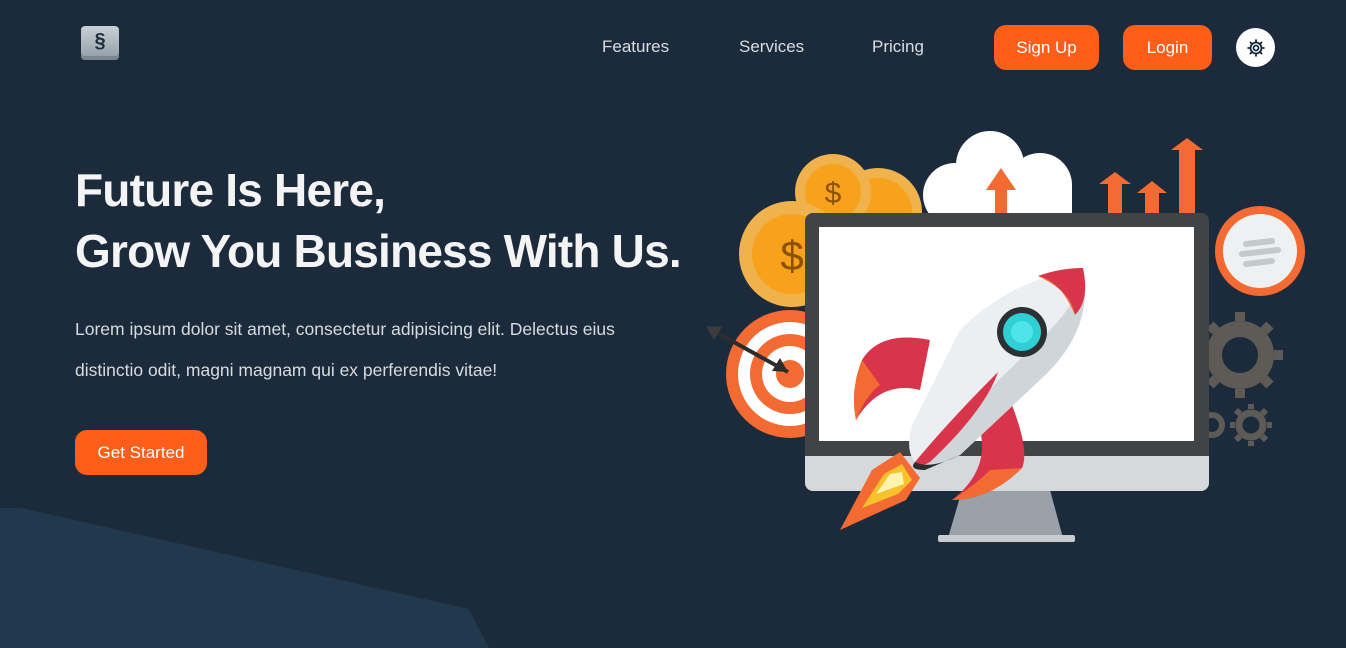 The height and width of the screenshot is (648, 1346). I want to click on settings-button, so click(1255, 47).